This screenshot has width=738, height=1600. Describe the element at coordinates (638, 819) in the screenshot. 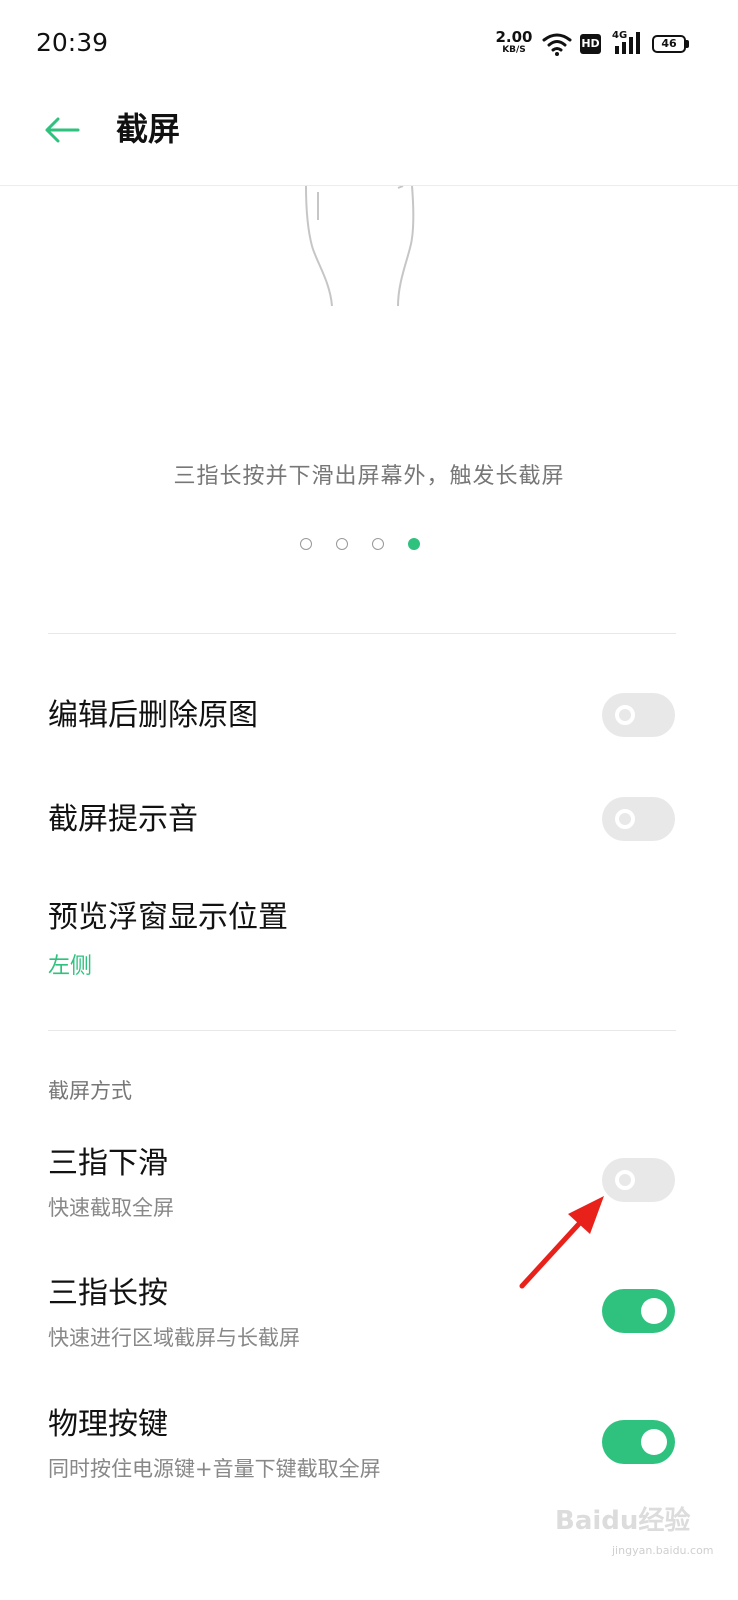

I see `shutter-sound-toggle` at that location.